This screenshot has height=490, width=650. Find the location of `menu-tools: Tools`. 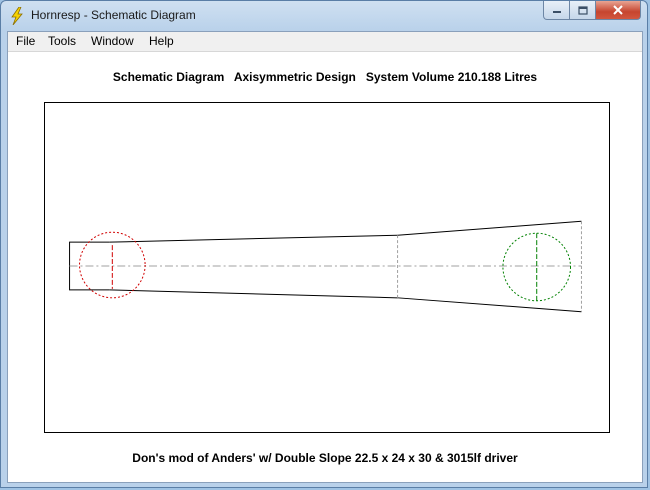

menu-tools: Tools is located at coordinates (62, 41).